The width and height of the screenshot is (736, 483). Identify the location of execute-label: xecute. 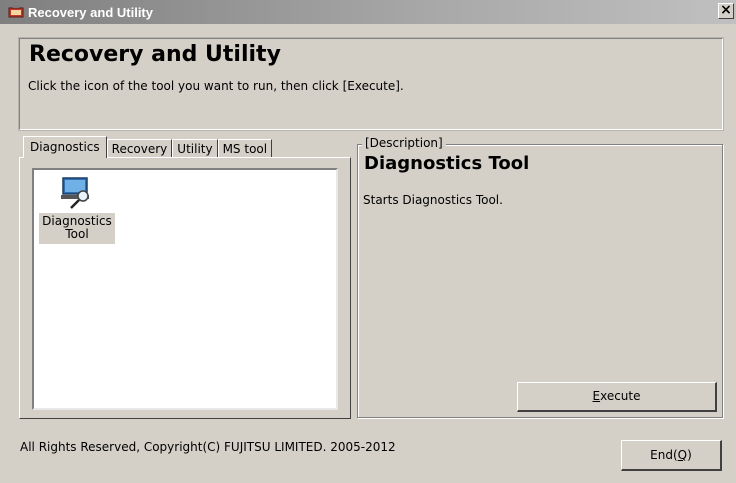
(620, 396).